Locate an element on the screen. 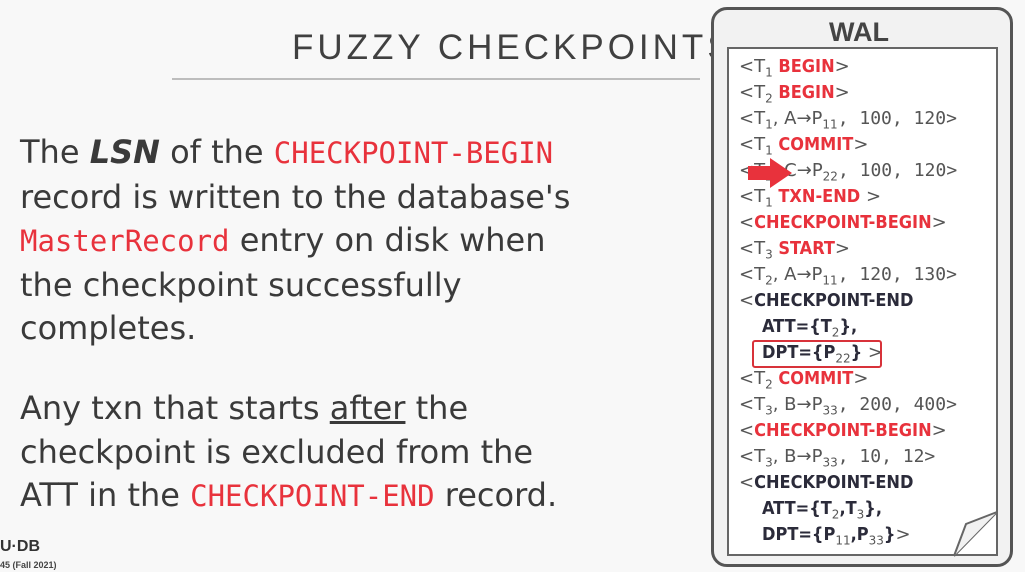 The height and width of the screenshot is (572, 1025). bullet1-text: of the is located at coordinates (216, 152).